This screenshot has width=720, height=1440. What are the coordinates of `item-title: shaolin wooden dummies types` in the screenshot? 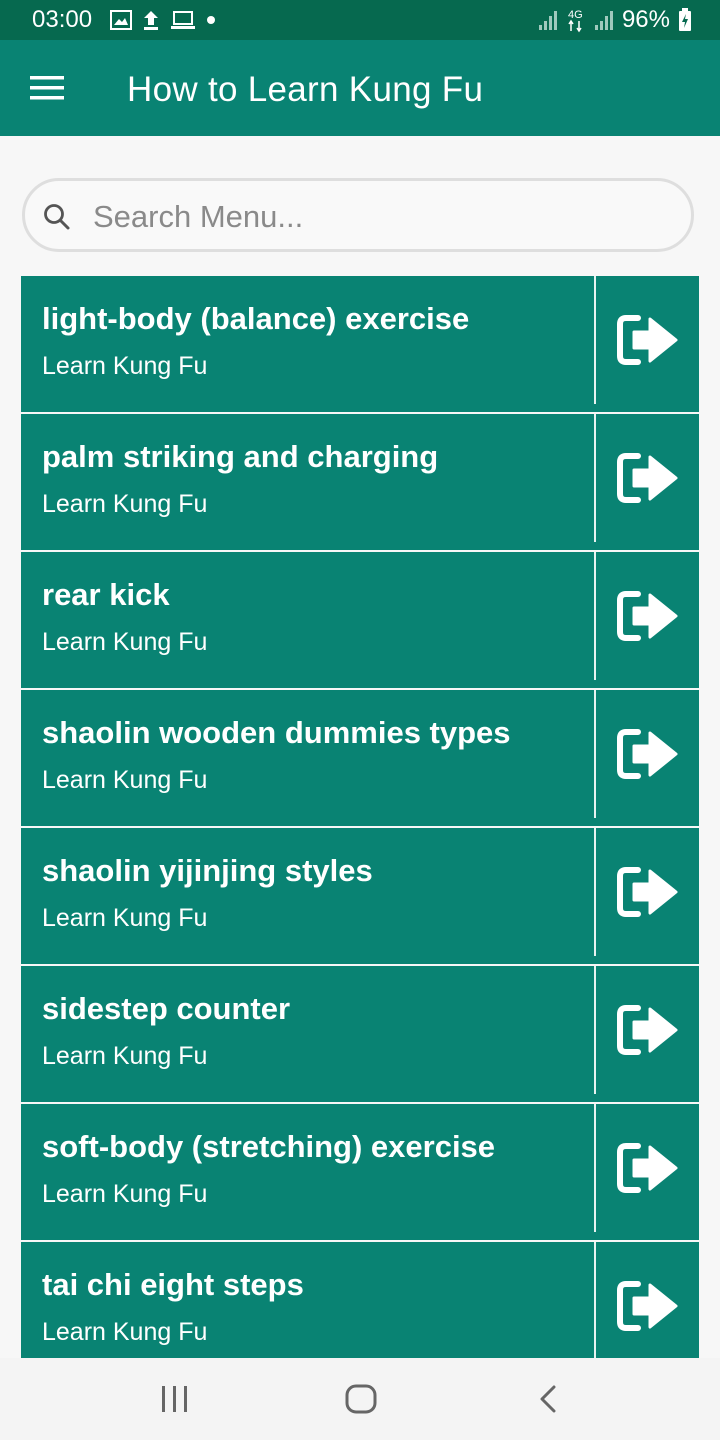 It's located at (276, 732).